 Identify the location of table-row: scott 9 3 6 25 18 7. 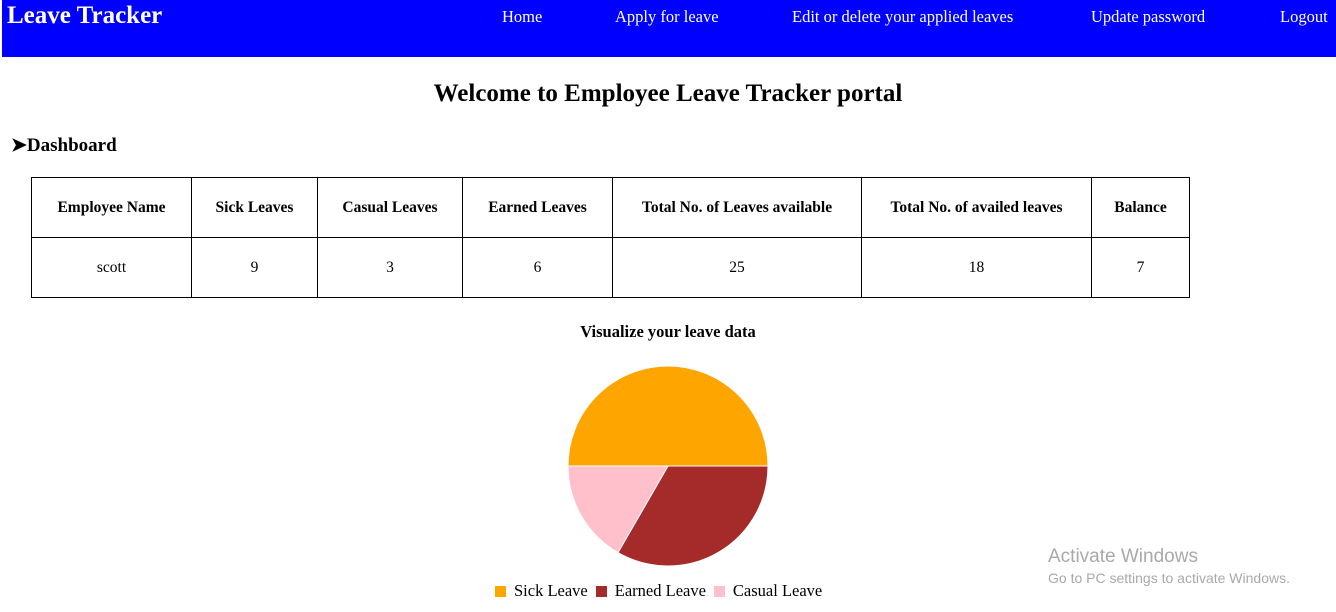
(610, 267).